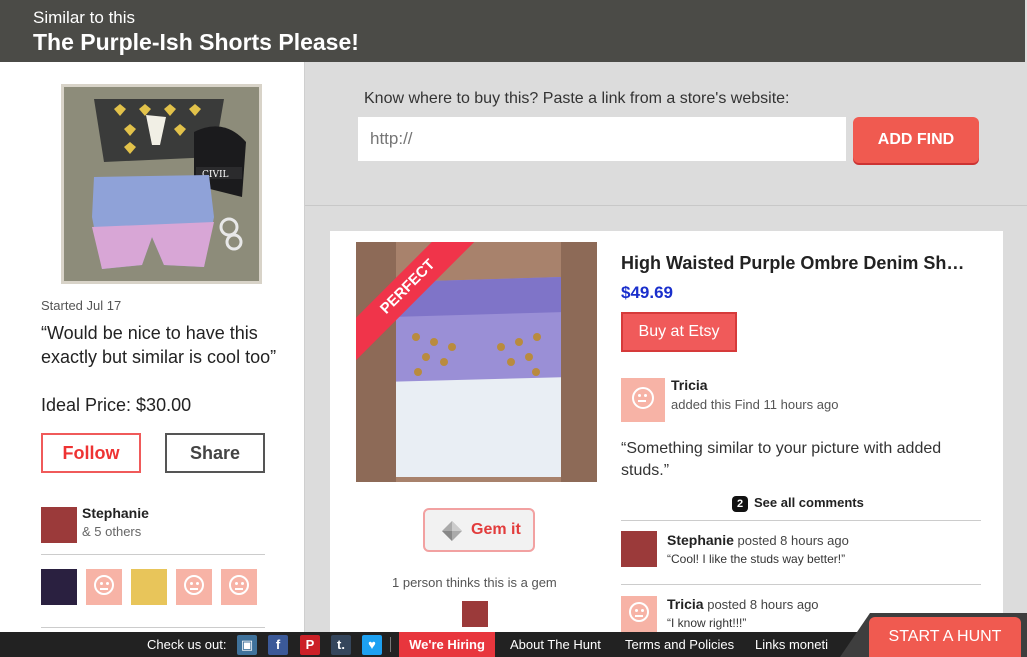  Describe the element at coordinates (740, 504) in the screenshot. I see `comment-count-badge: 2` at that location.